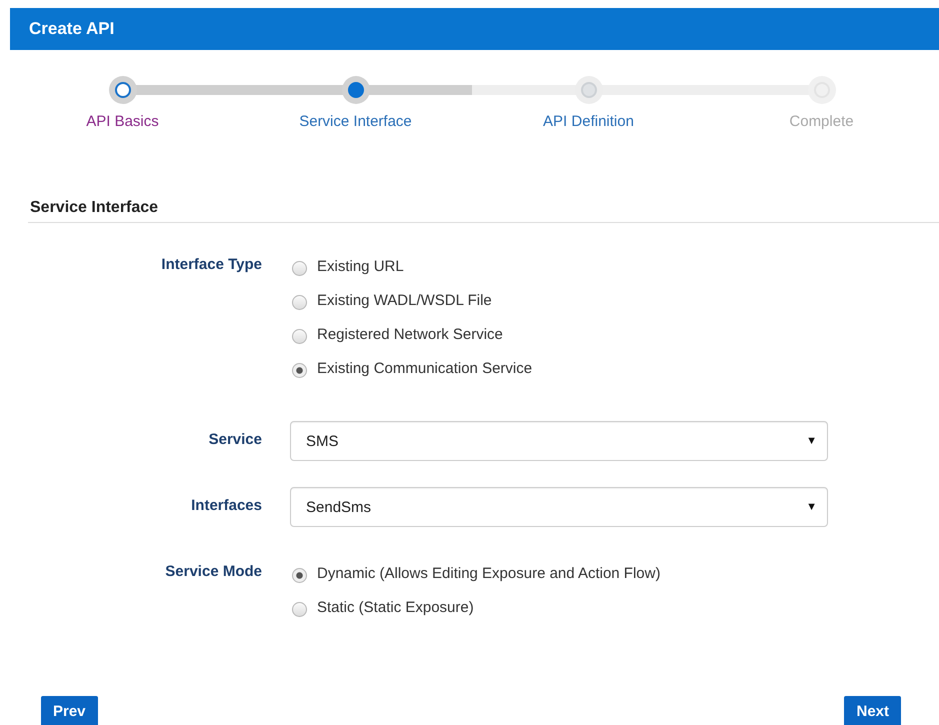 This screenshot has width=939, height=725. I want to click on field-label: Interfaces, so click(226, 506).